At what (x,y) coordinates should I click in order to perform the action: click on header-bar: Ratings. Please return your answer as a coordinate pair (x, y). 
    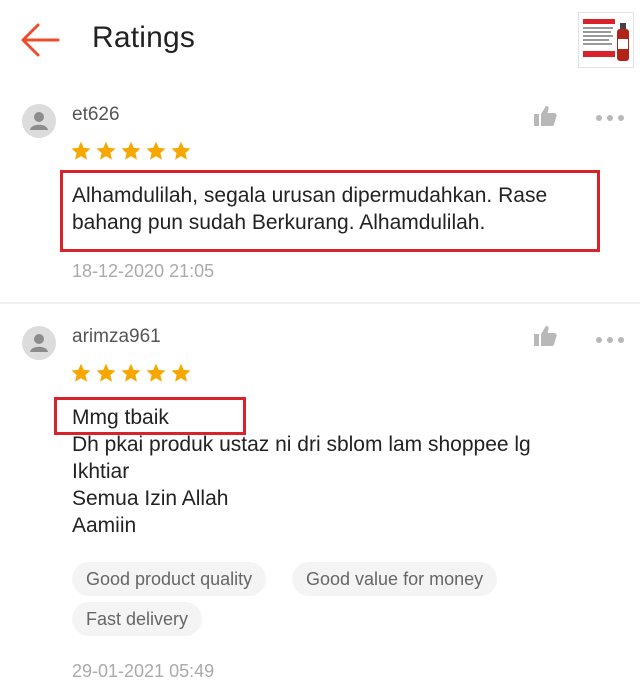
    Looking at the image, I should click on (320, 40).